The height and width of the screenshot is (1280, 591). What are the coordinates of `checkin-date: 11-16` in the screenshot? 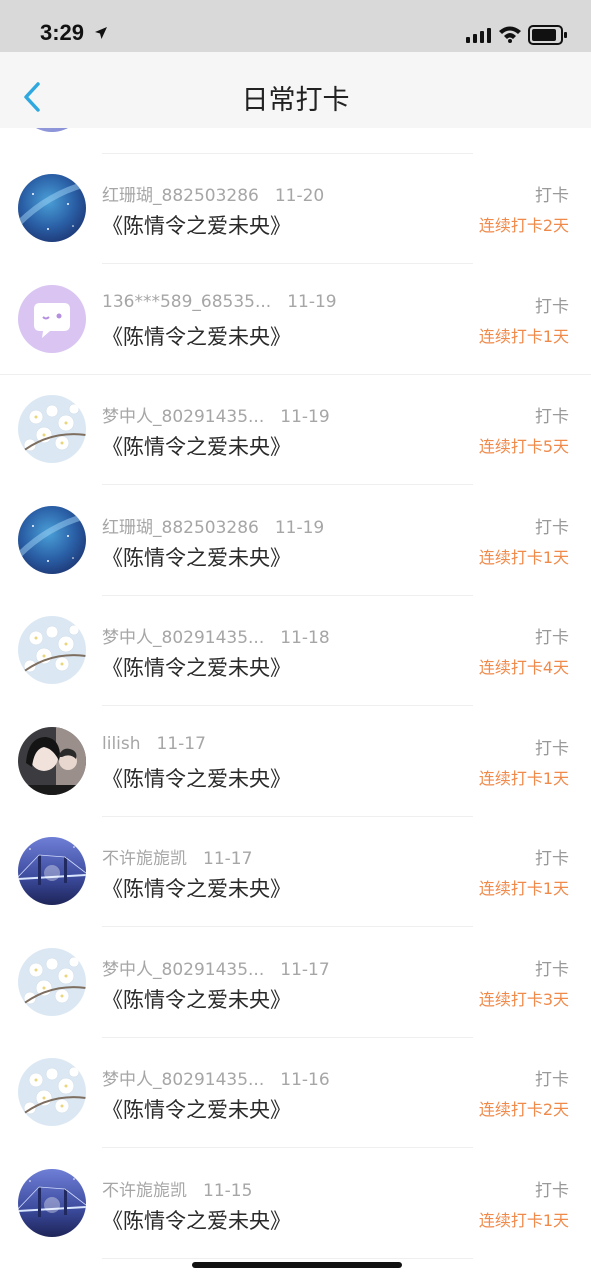 It's located at (305, 1080).